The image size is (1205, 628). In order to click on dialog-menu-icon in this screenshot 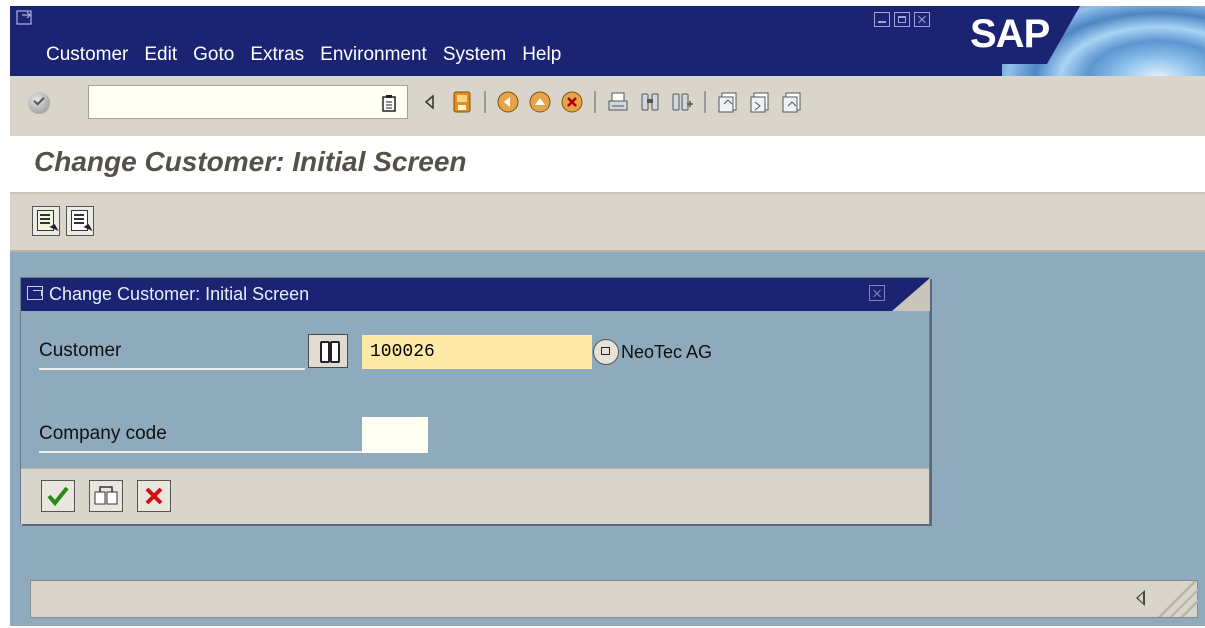, I will do `click(35, 293)`.